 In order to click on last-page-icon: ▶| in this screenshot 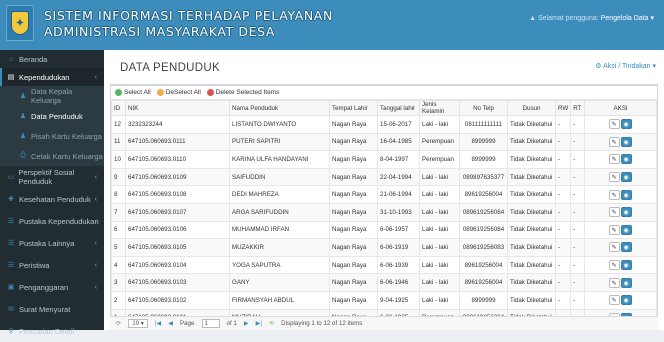, I will do `click(259, 323)`.